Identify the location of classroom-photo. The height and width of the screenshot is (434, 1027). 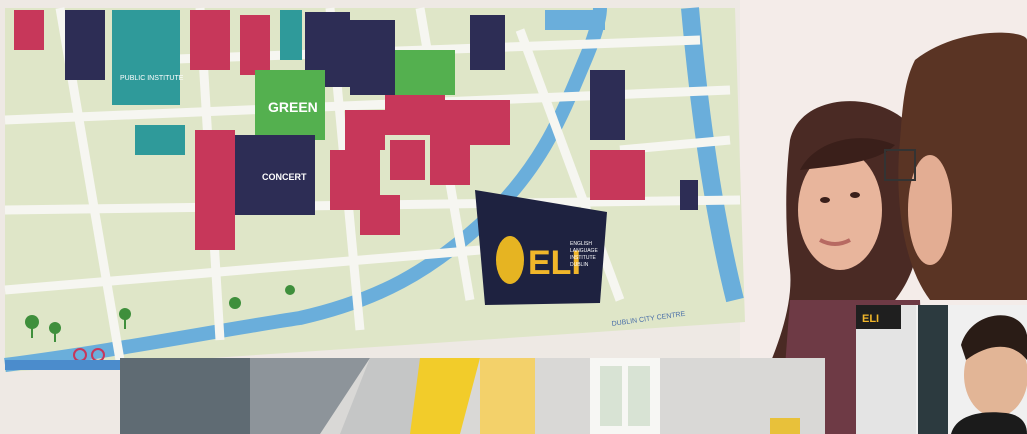
(472, 396).